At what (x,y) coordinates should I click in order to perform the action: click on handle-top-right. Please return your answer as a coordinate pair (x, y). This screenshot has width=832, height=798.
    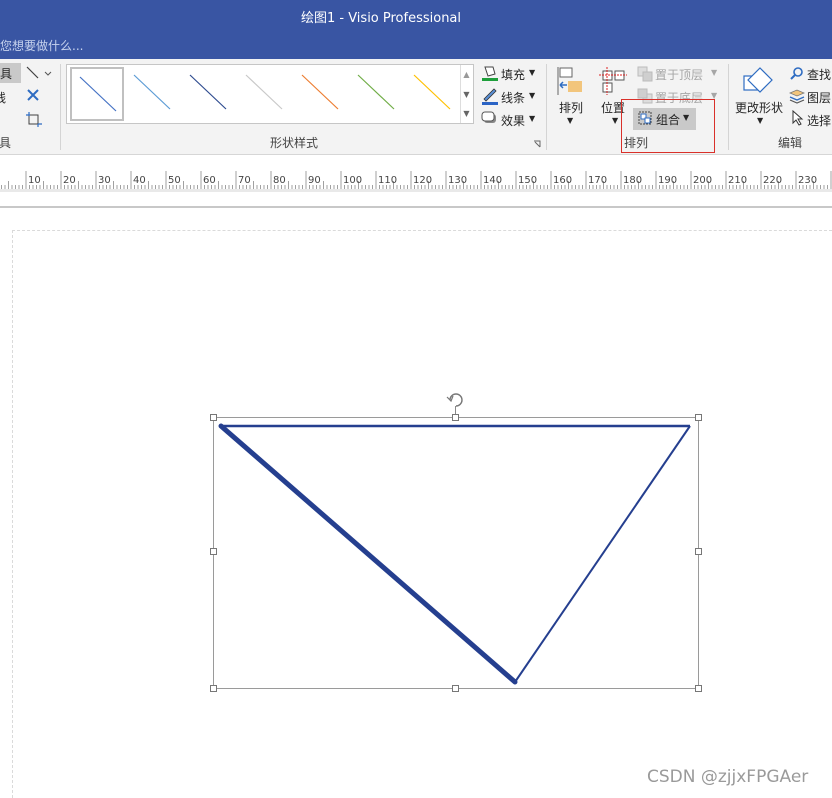
    Looking at the image, I should click on (698, 417).